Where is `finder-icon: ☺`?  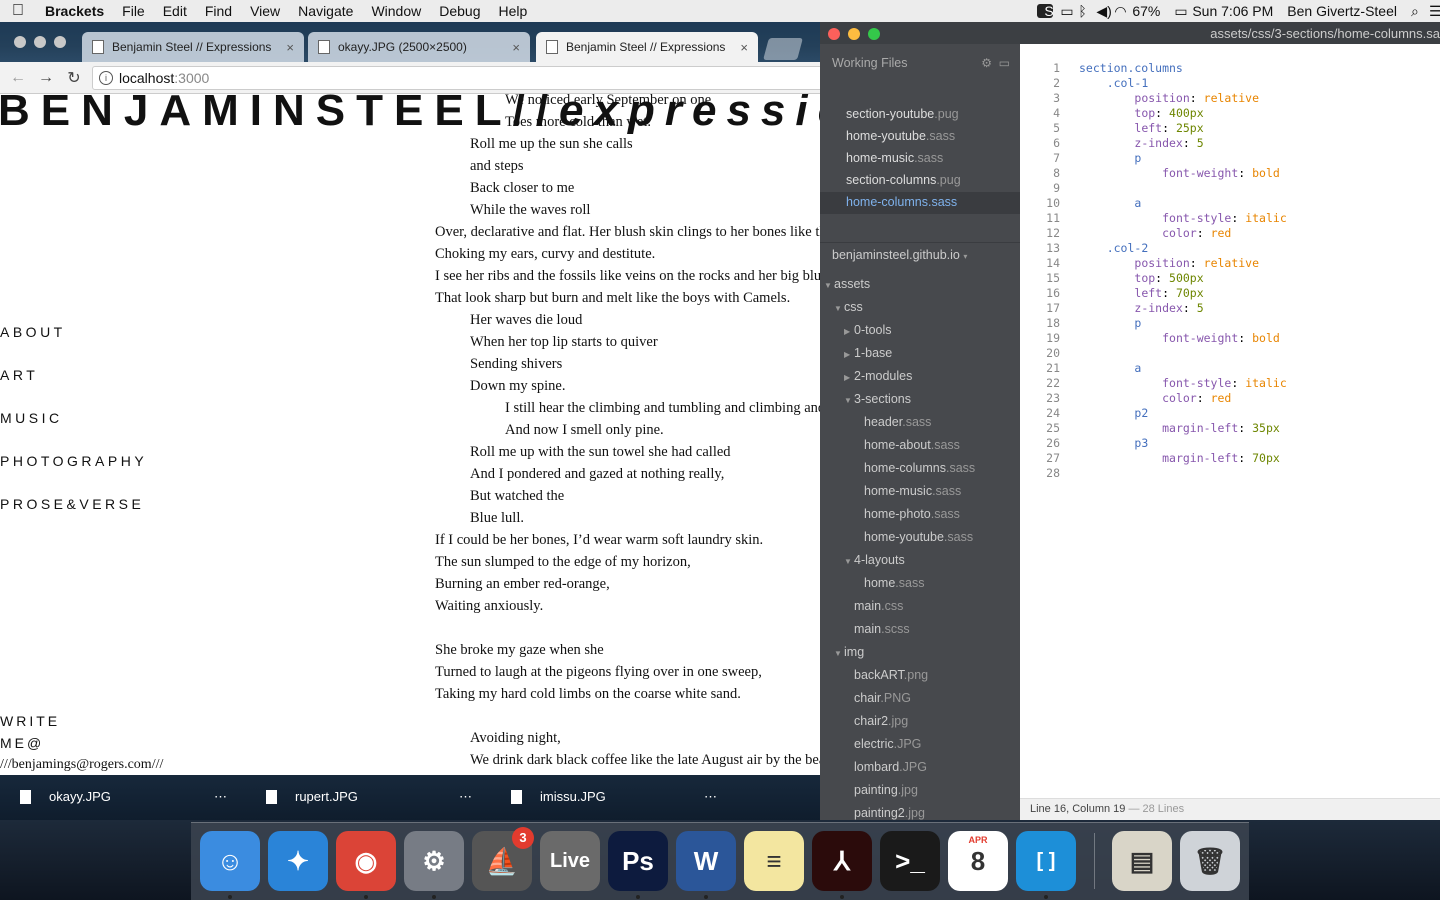
finder-icon: ☺ is located at coordinates (230, 861).